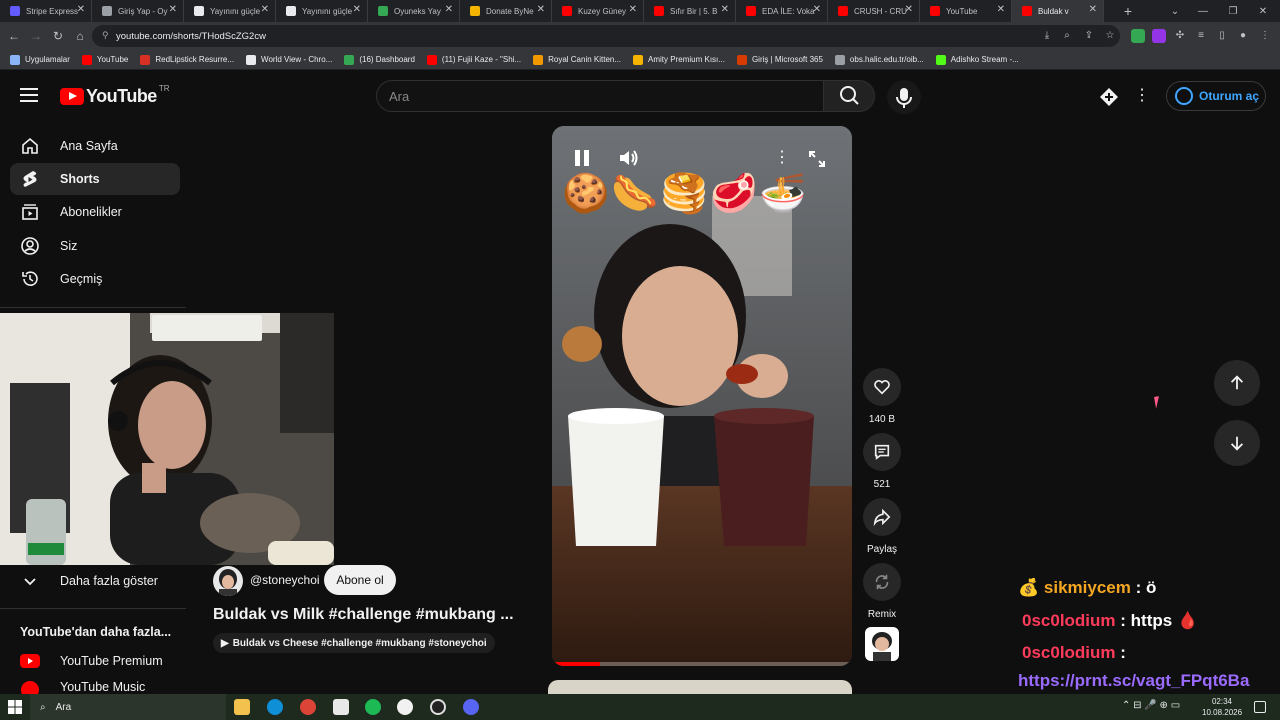 The image size is (1280, 720). I want to click on bookmark-item: (16) Dashboard, so click(379, 59).